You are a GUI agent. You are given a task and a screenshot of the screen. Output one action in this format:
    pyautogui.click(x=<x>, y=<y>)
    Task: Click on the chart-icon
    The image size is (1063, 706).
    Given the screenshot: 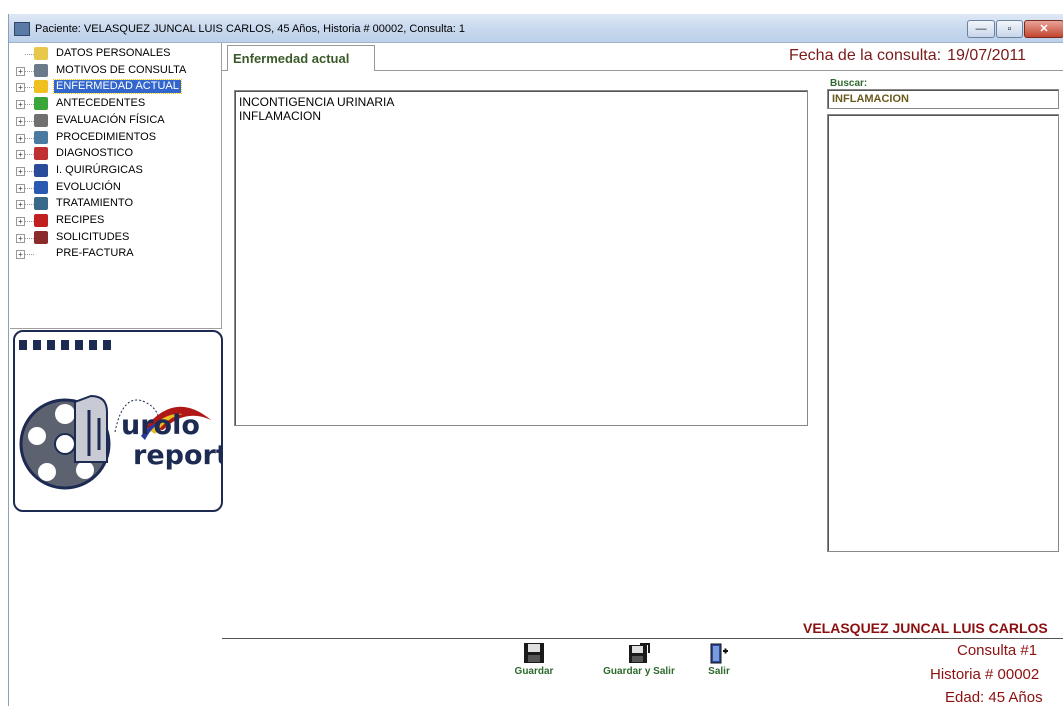 What is the action you would take?
    pyautogui.click(x=41, y=237)
    